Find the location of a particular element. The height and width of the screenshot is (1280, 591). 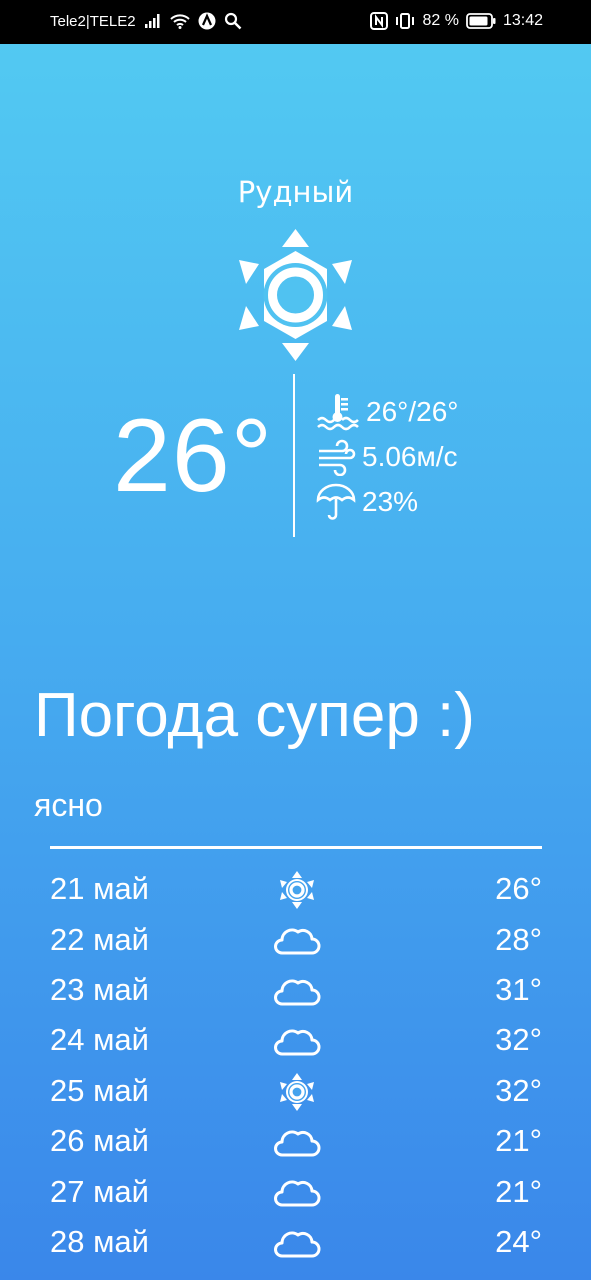

forecast-date: 25 май is located at coordinates (99, 1090).